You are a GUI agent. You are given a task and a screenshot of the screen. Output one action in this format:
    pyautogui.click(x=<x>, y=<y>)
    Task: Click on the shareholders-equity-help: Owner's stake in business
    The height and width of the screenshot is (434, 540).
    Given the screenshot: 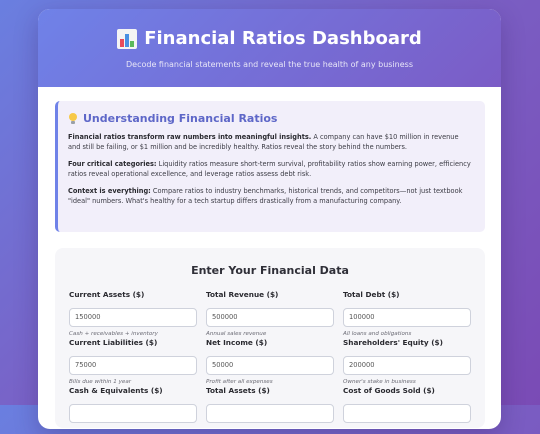 What is the action you would take?
    pyautogui.click(x=379, y=381)
    